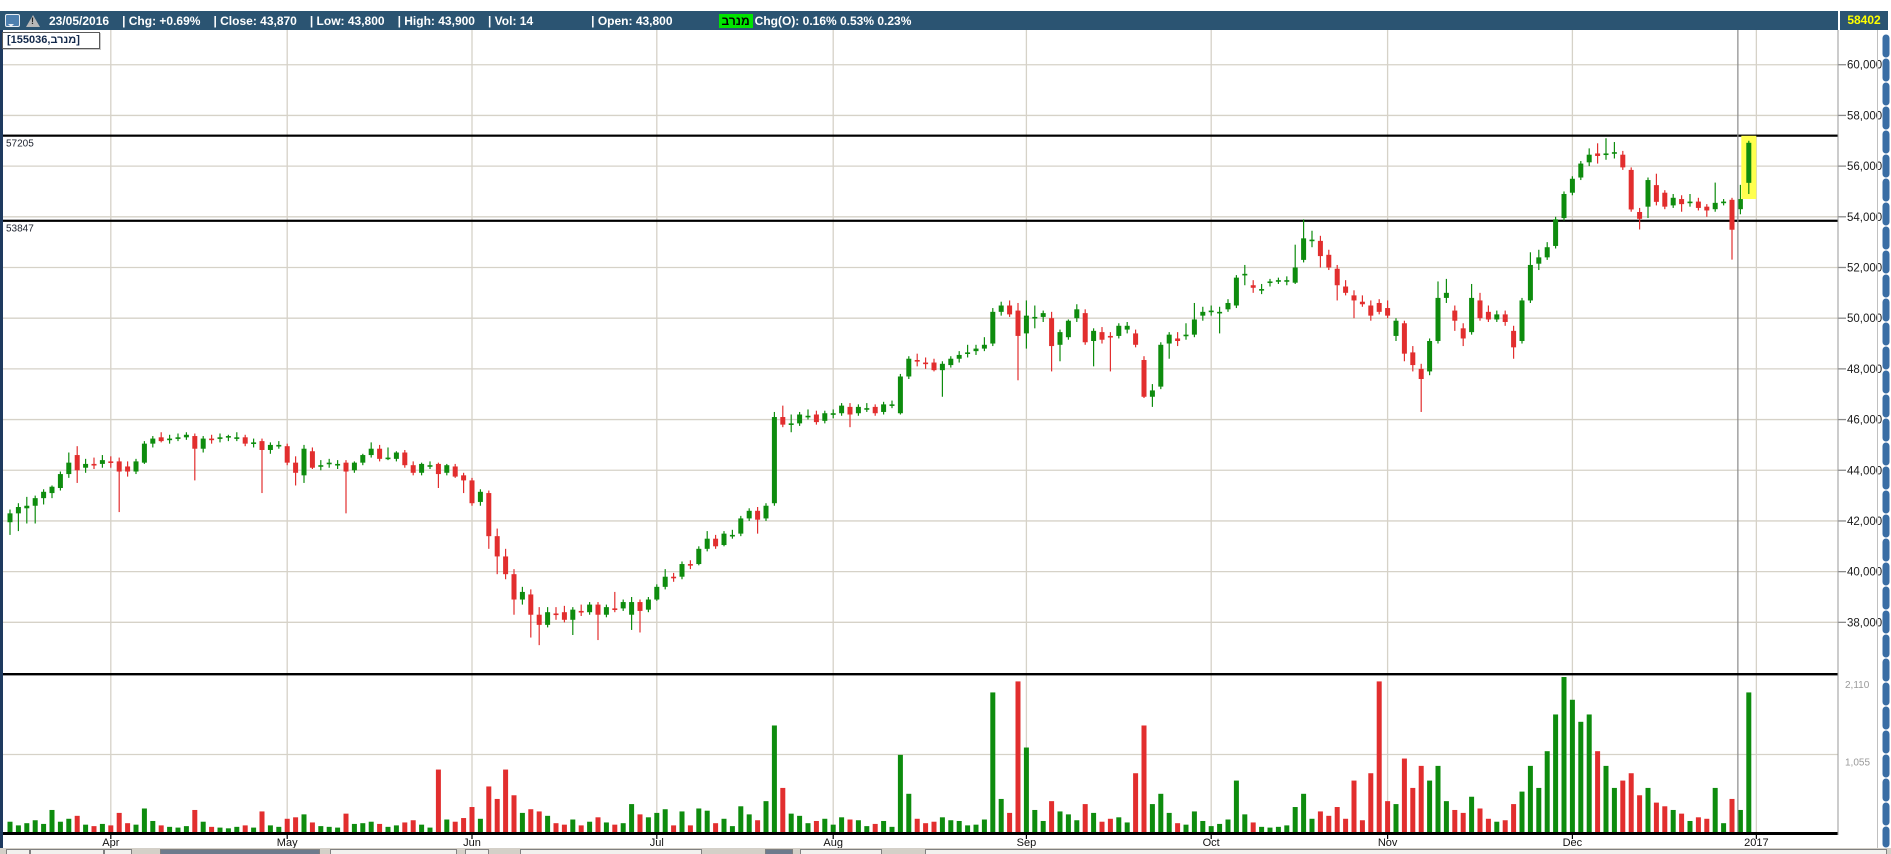 The width and height of the screenshot is (1891, 854). What do you see at coordinates (1756, 842) in the screenshot?
I see `month-label: 2017` at bounding box center [1756, 842].